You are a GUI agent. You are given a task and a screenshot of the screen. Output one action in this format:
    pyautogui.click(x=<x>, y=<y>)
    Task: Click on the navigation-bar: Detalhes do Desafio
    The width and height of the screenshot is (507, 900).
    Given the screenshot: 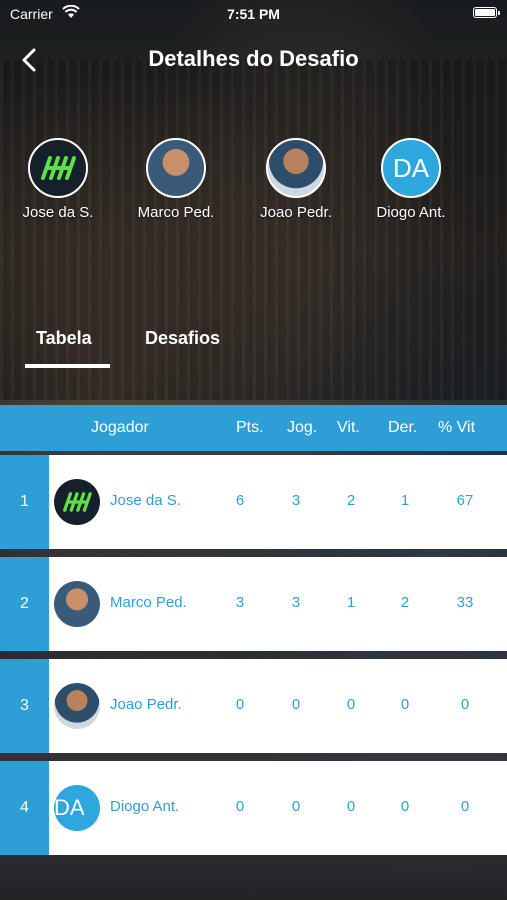 What is the action you would take?
    pyautogui.click(x=253, y=60)
    